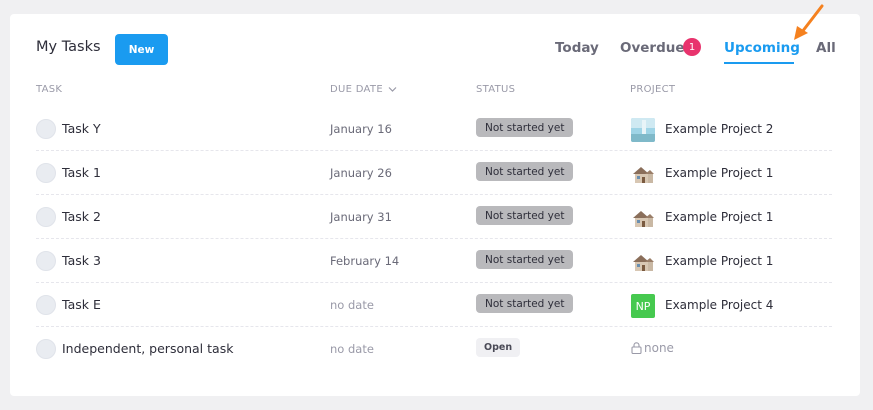 The height and width of the screenshot is (410, 873). I want to click on due-date: January 26, so click(361, 173).